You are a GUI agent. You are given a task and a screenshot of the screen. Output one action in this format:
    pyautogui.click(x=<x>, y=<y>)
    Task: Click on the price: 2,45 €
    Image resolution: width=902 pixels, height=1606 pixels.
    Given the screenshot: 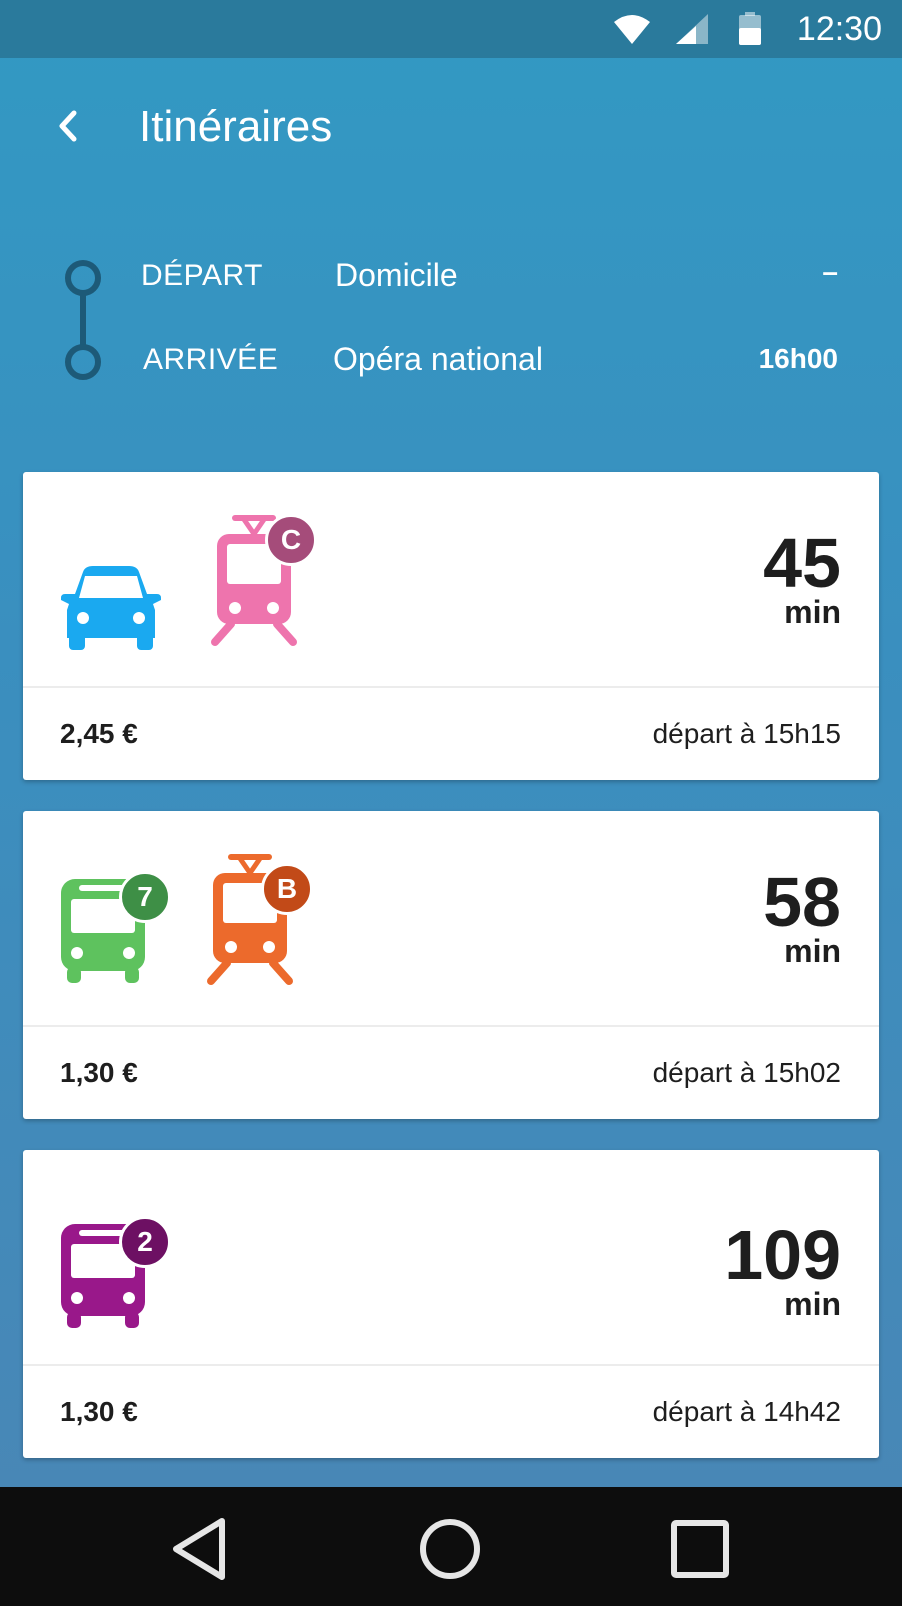 What is the action you would take?
    pyautogui.click(x=99, y=733)
    